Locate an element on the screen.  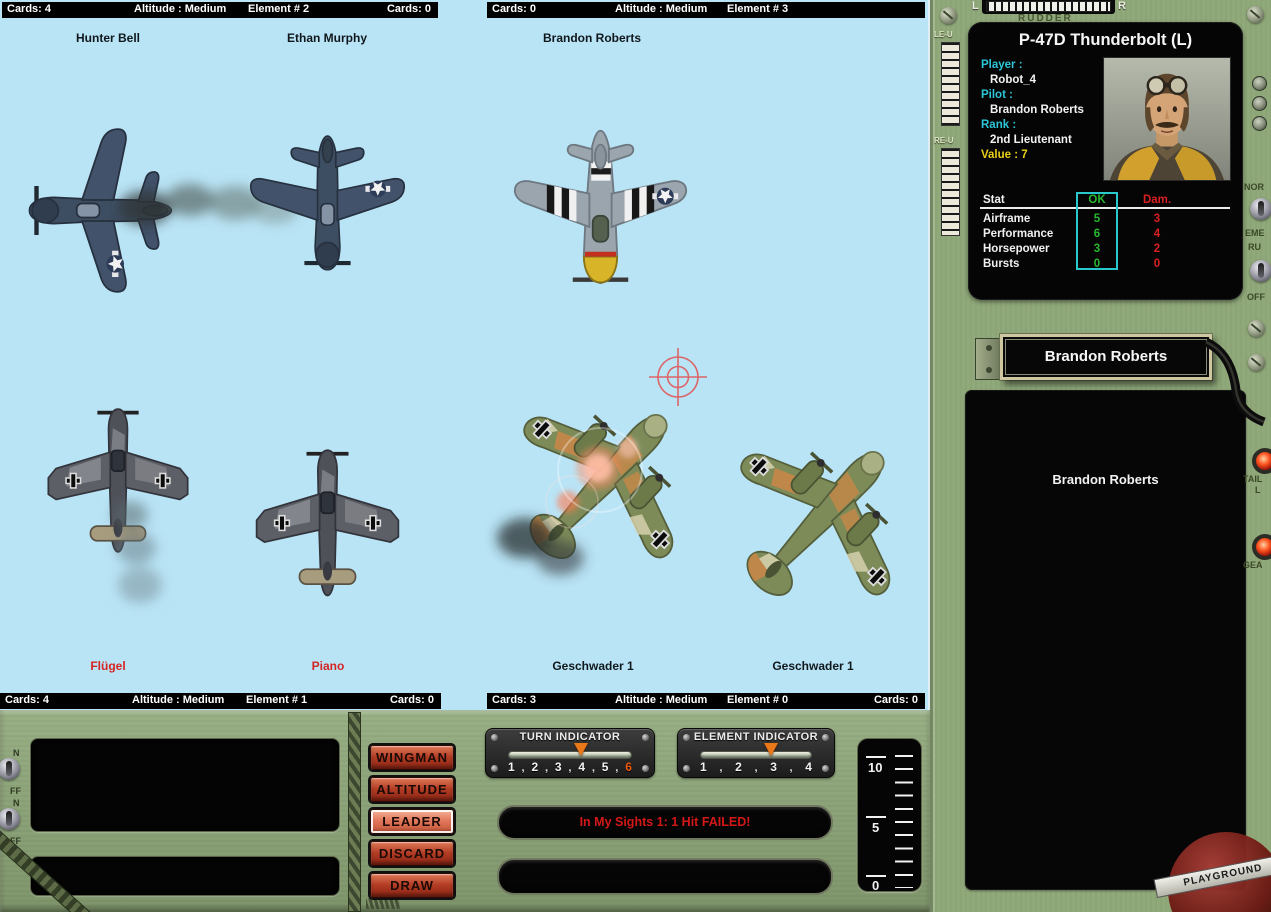
stat-name: Airframe is located at coordinates (1007, 219).